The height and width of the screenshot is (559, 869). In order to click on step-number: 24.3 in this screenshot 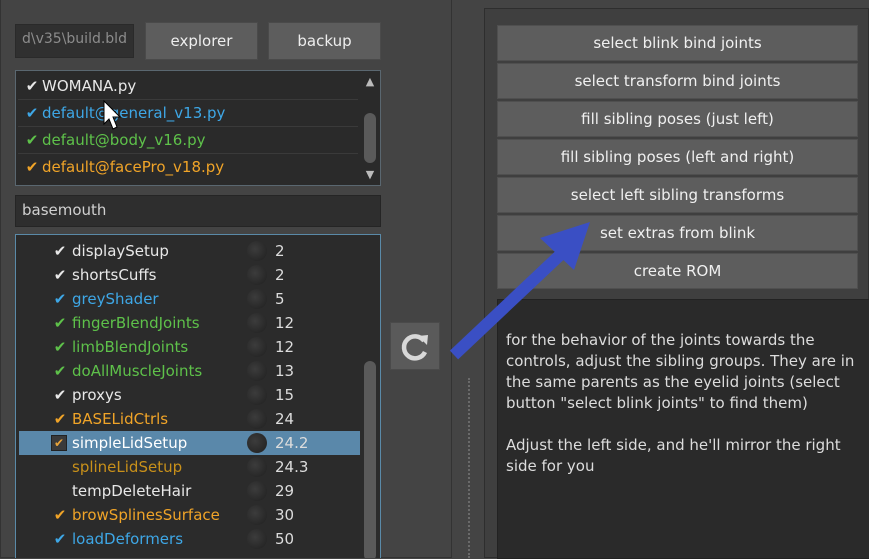, I will do `click(292, 467)`.